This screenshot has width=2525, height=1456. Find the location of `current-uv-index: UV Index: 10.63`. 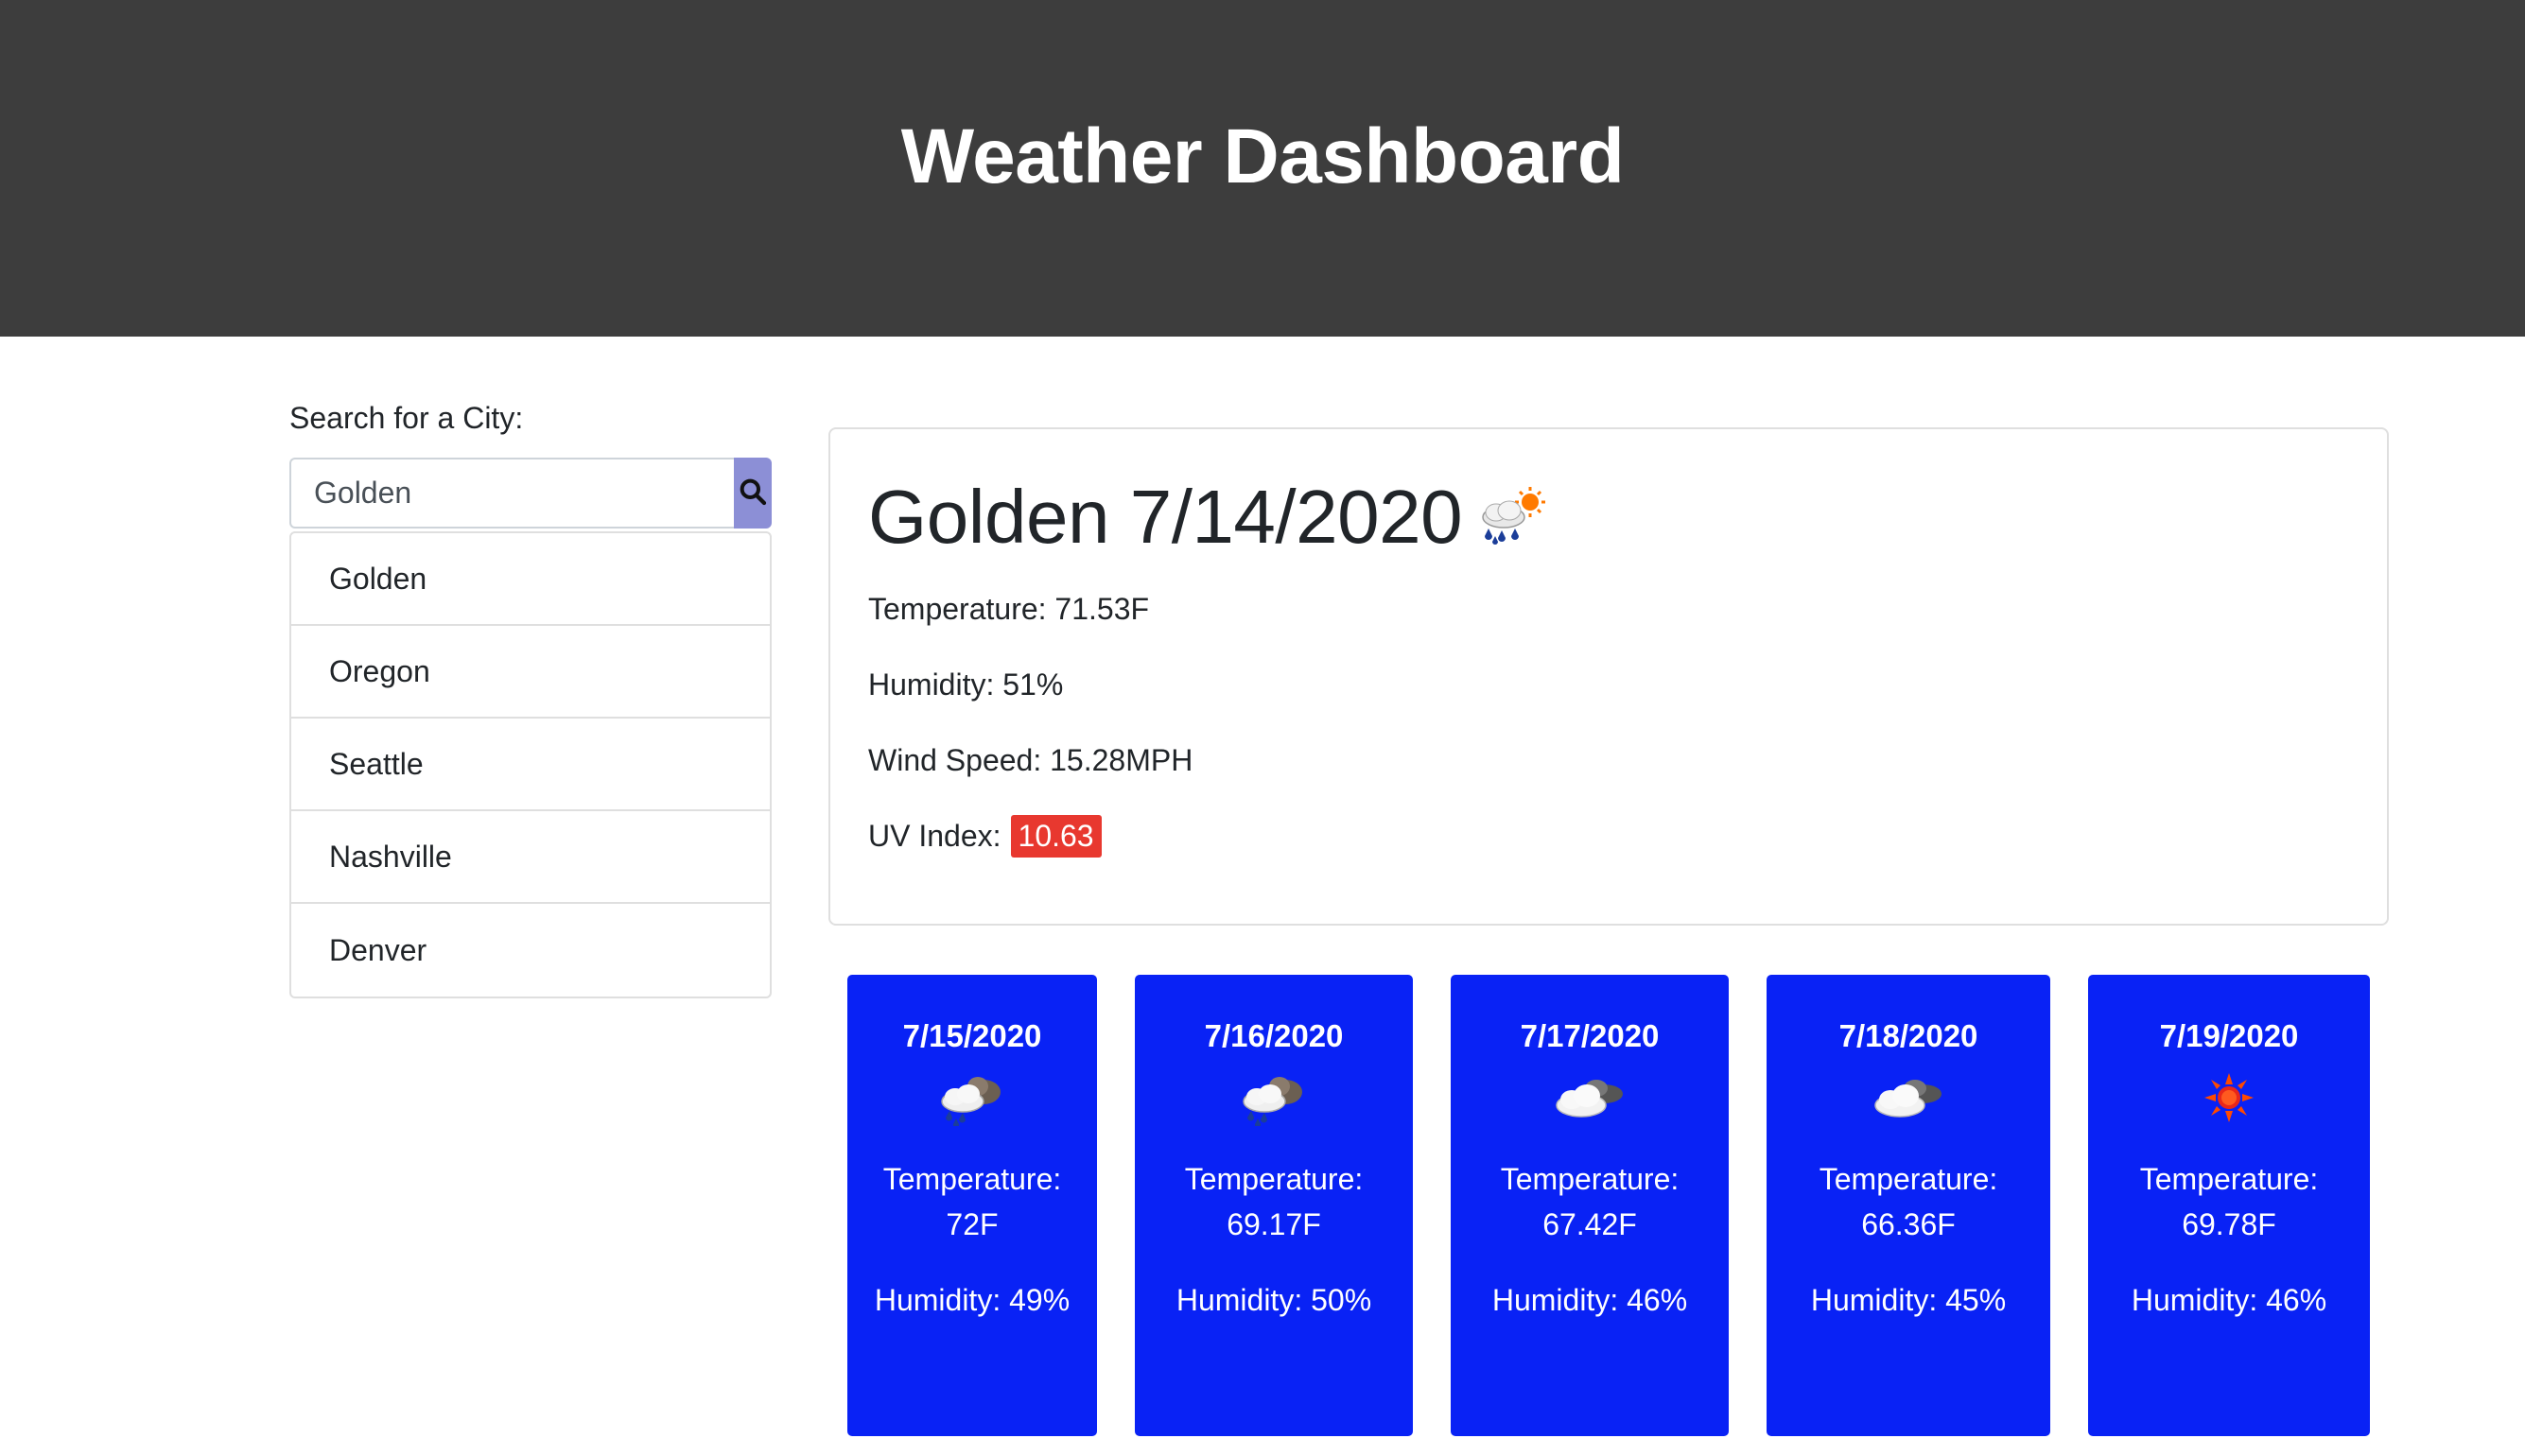

current-uv-index: UV Index: 10.63 is located at coordinates (985, 836).